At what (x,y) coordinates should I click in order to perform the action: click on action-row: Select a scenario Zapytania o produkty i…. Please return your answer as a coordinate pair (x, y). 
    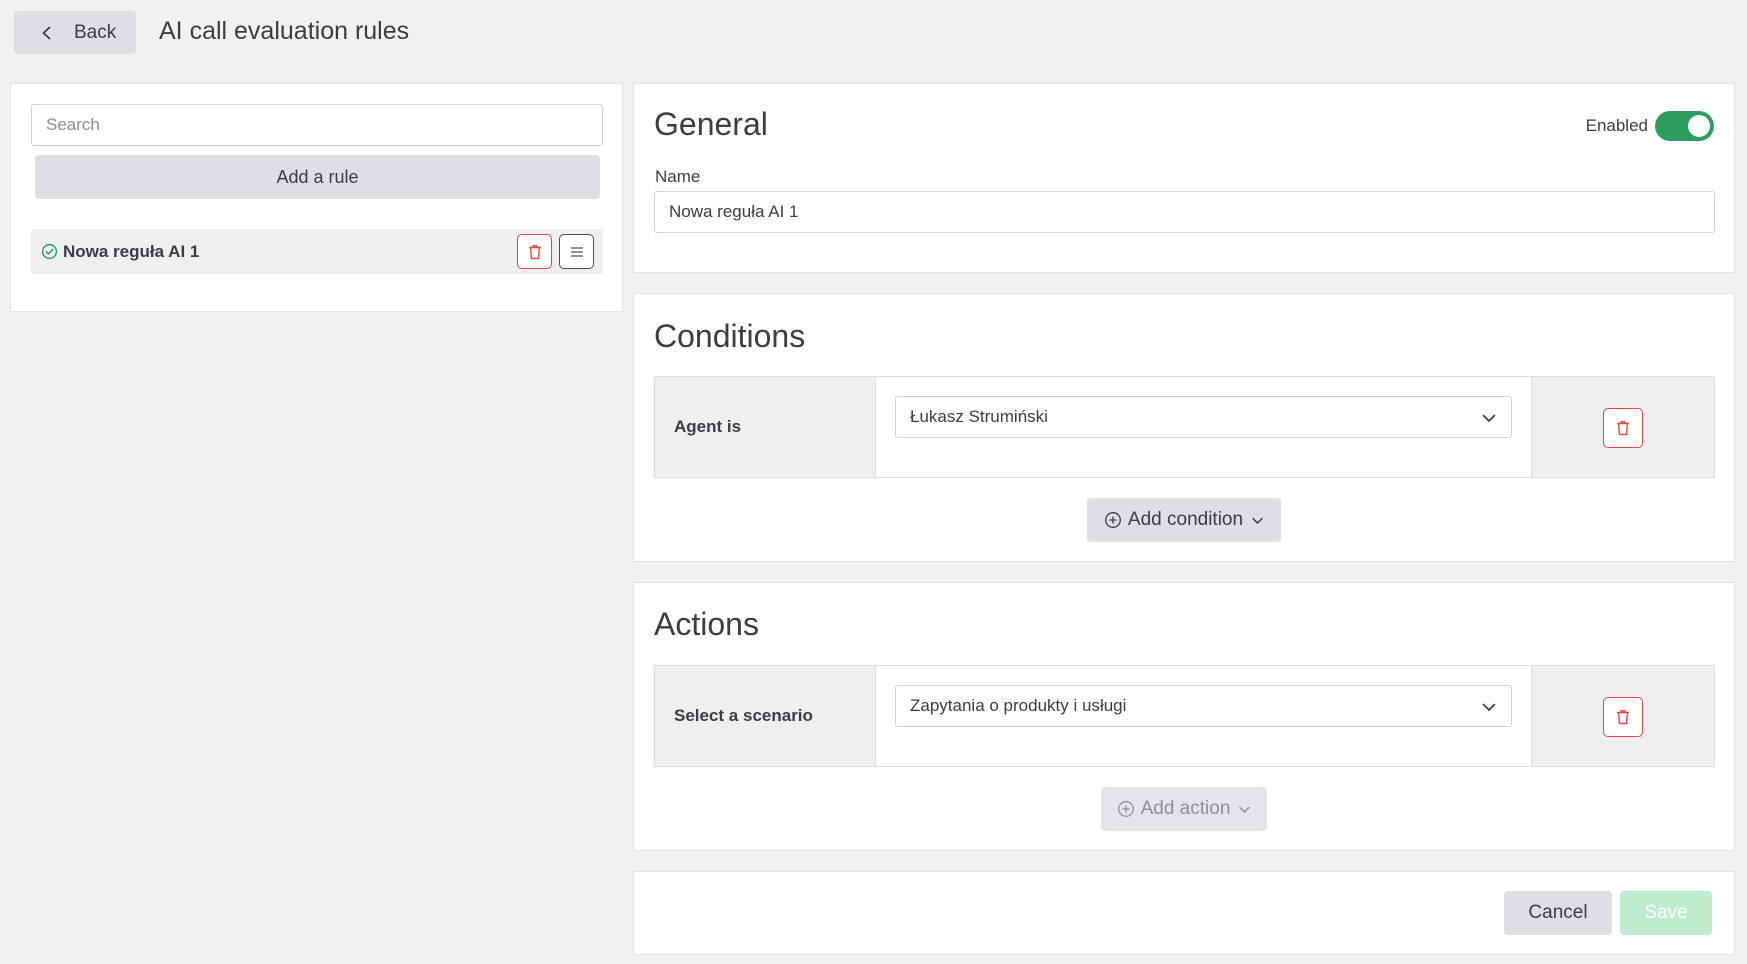
    Looking at the image, I should click on (1184, 716).